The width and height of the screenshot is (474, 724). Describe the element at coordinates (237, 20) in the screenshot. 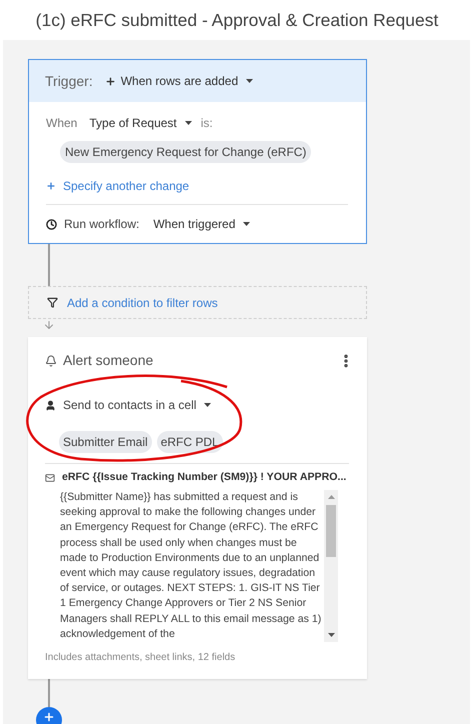

I see `window-title: (1c) eRFC submitted - Approval & Creation Request` at that location.